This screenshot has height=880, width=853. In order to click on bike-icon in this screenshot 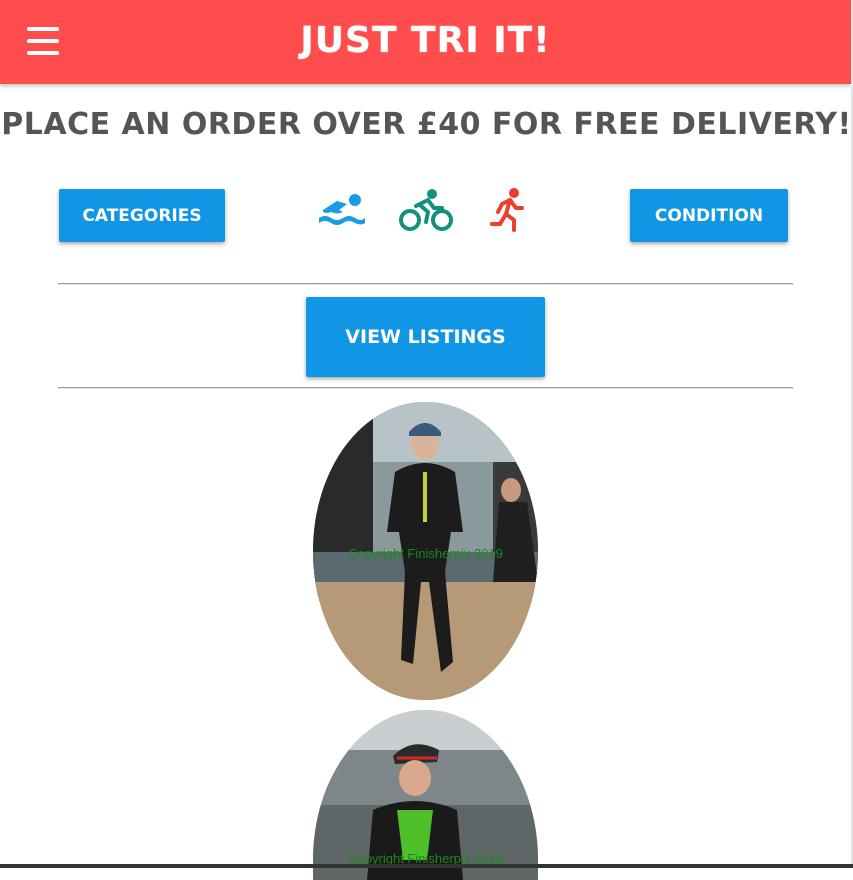, I will do `click(426, 210)`.